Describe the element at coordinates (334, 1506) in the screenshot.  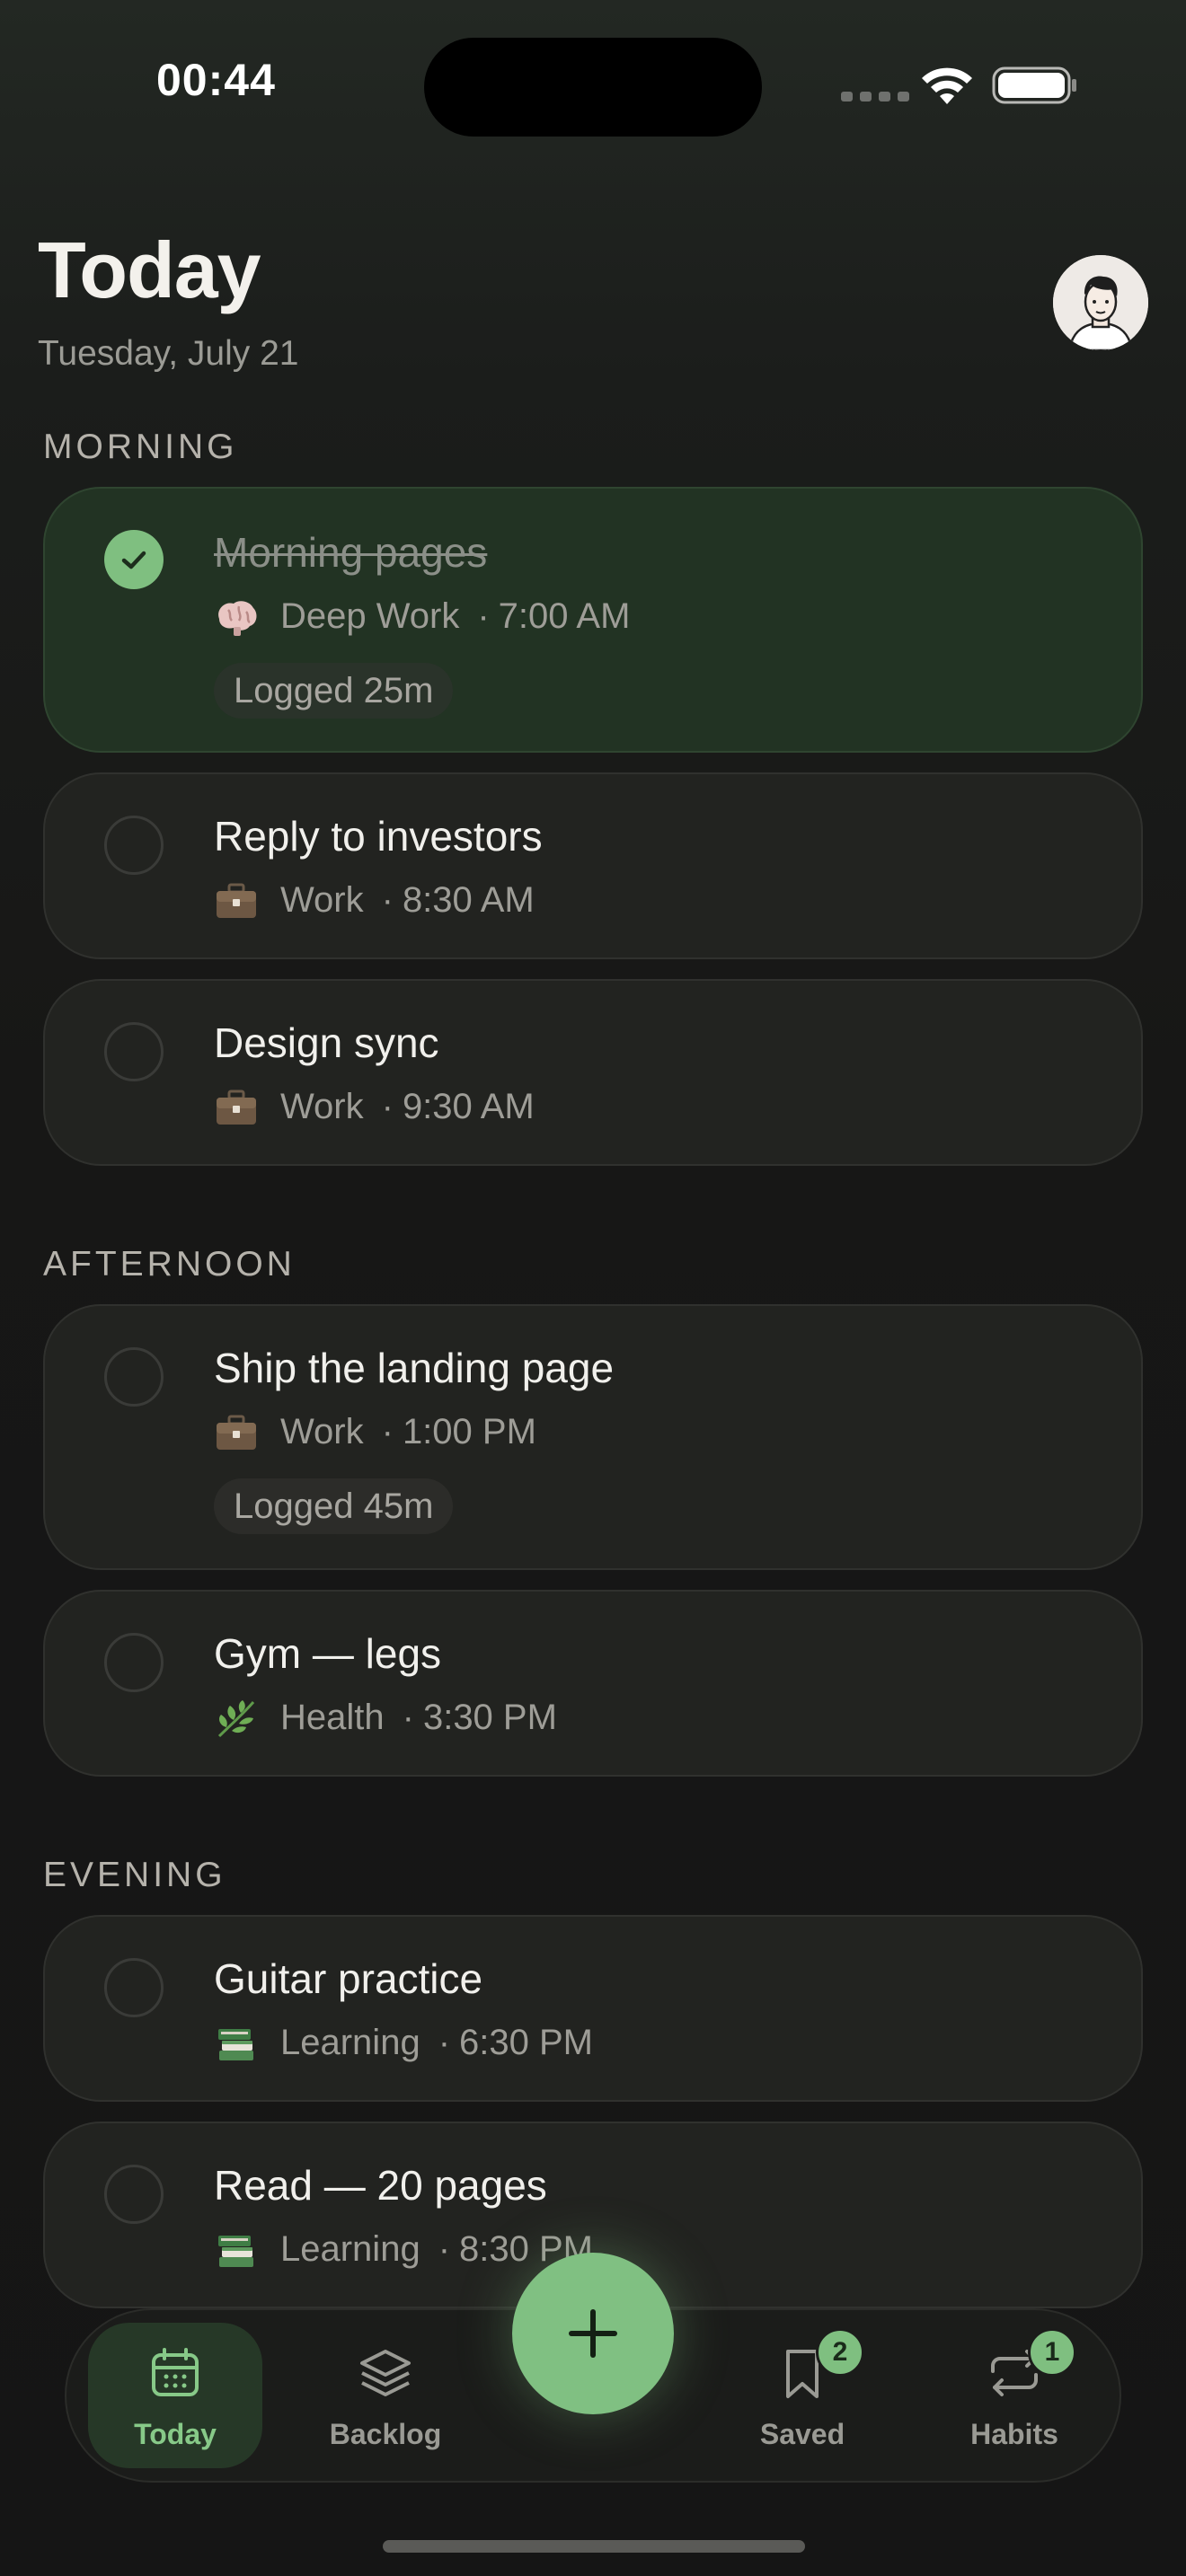
I see `logged-time-pill: Logged 45m` at that location.